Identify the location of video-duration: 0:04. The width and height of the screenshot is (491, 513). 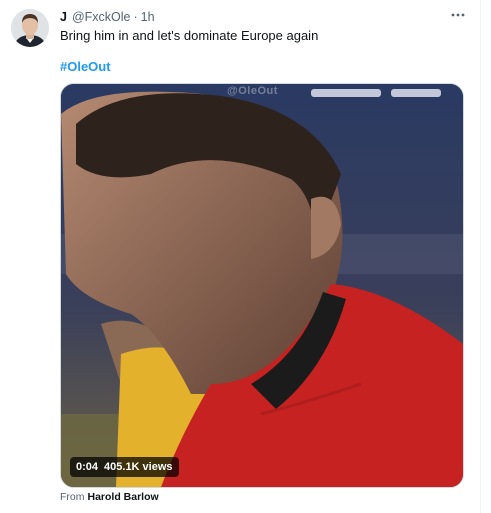
(87, 467).